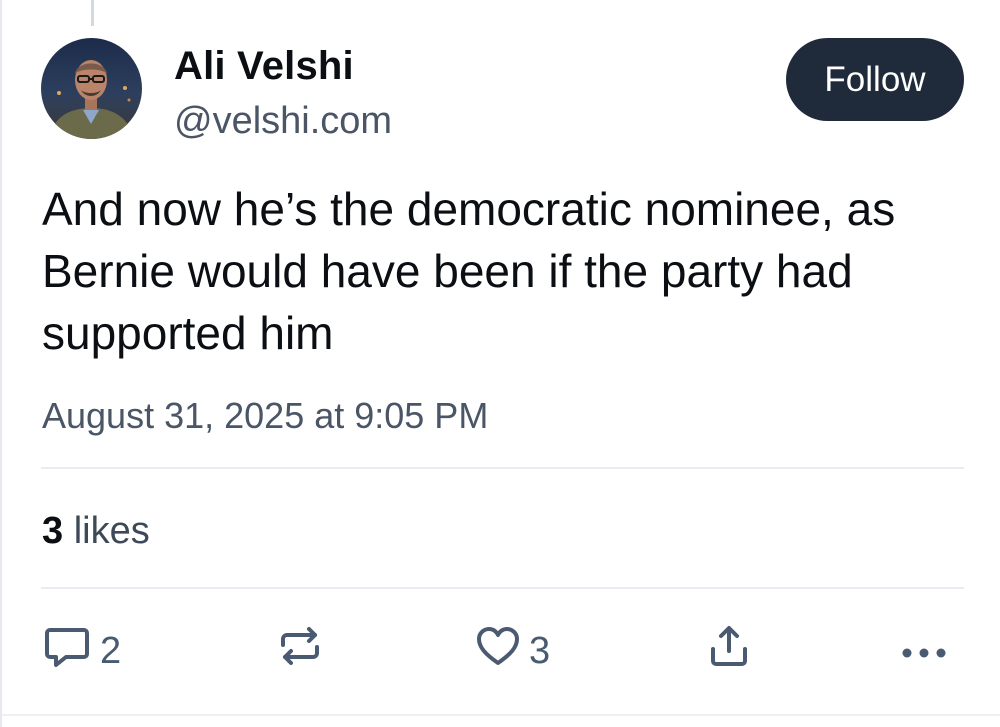 This screenshot has width=1000, height=727. I want to click on heart-icon, so click(498, 651).